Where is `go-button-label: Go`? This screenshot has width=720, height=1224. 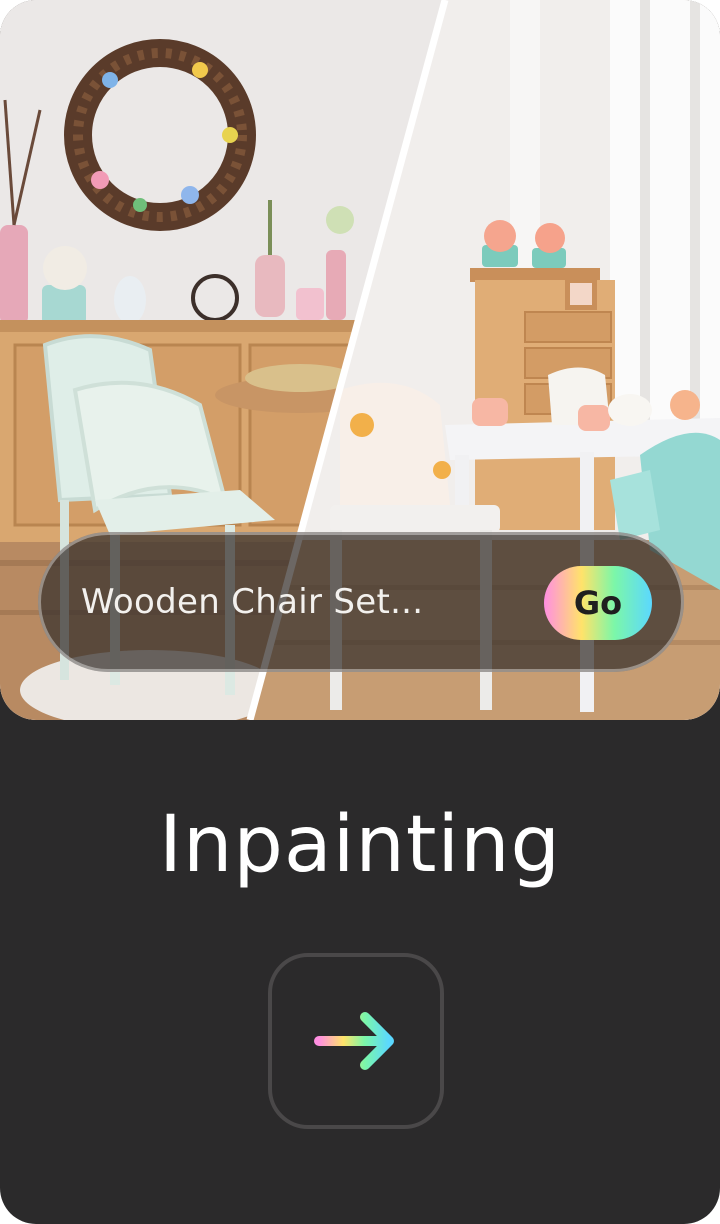 go-button-label: Go is located at coordinates (598, 603).